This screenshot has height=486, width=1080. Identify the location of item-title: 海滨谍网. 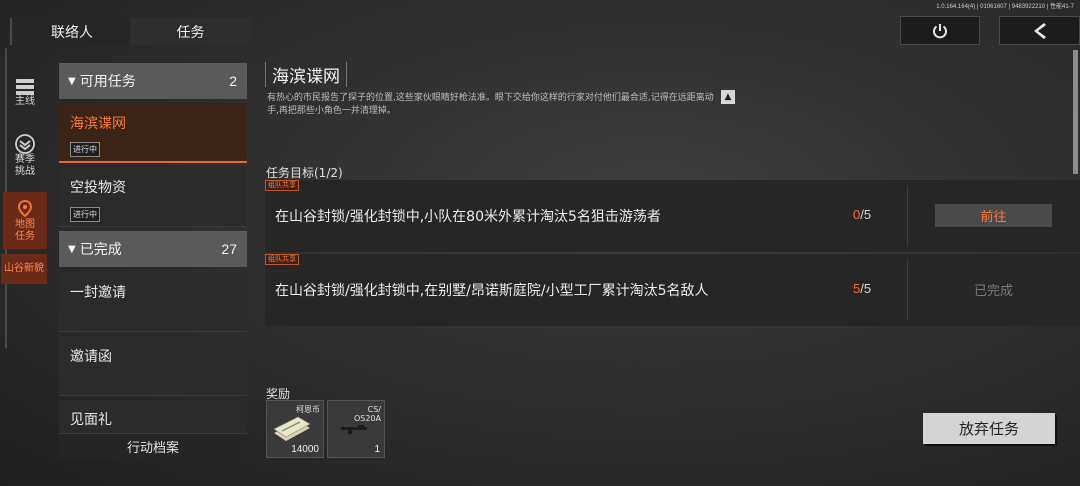
(98, 124).